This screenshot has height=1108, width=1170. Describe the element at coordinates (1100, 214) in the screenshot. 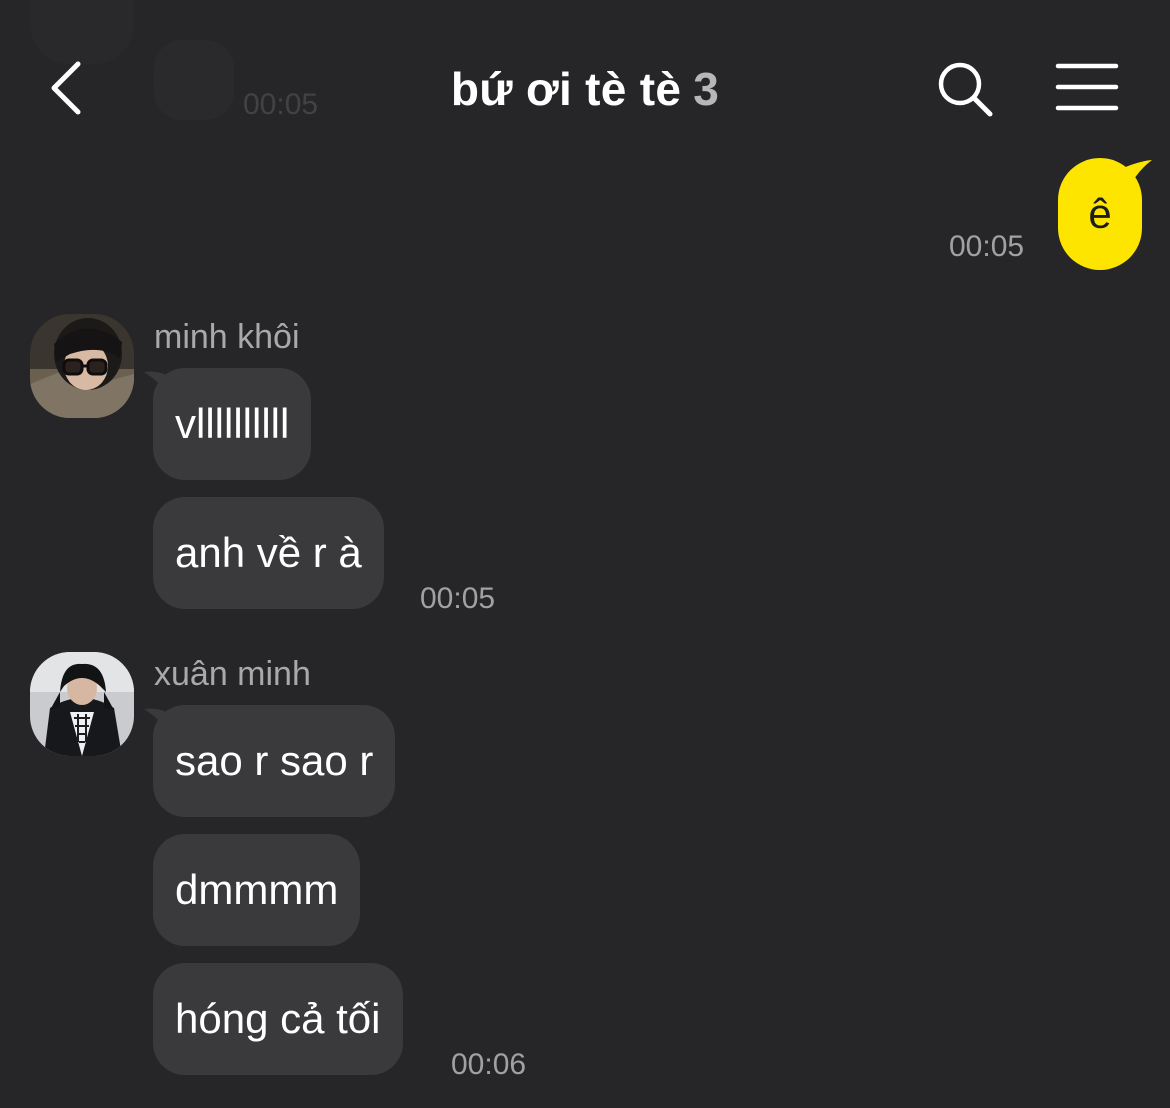

I see `outgoing-message-bubble: ê` at that location.